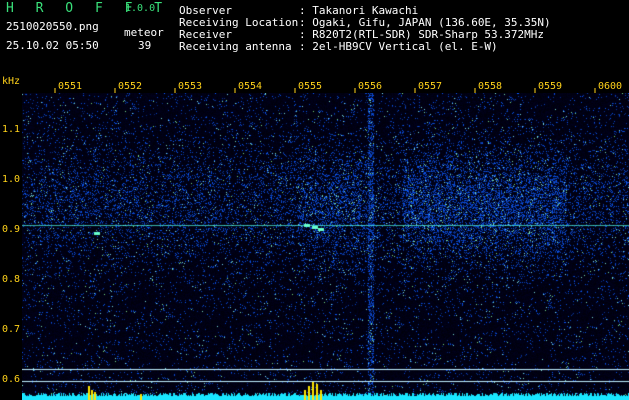 The height and width of the screenshot is (400, 629). What do you see at coordinates (11, 329) in the screenshot?
I see `y-tick-label: 0.7` at bounding box center [11, 329].